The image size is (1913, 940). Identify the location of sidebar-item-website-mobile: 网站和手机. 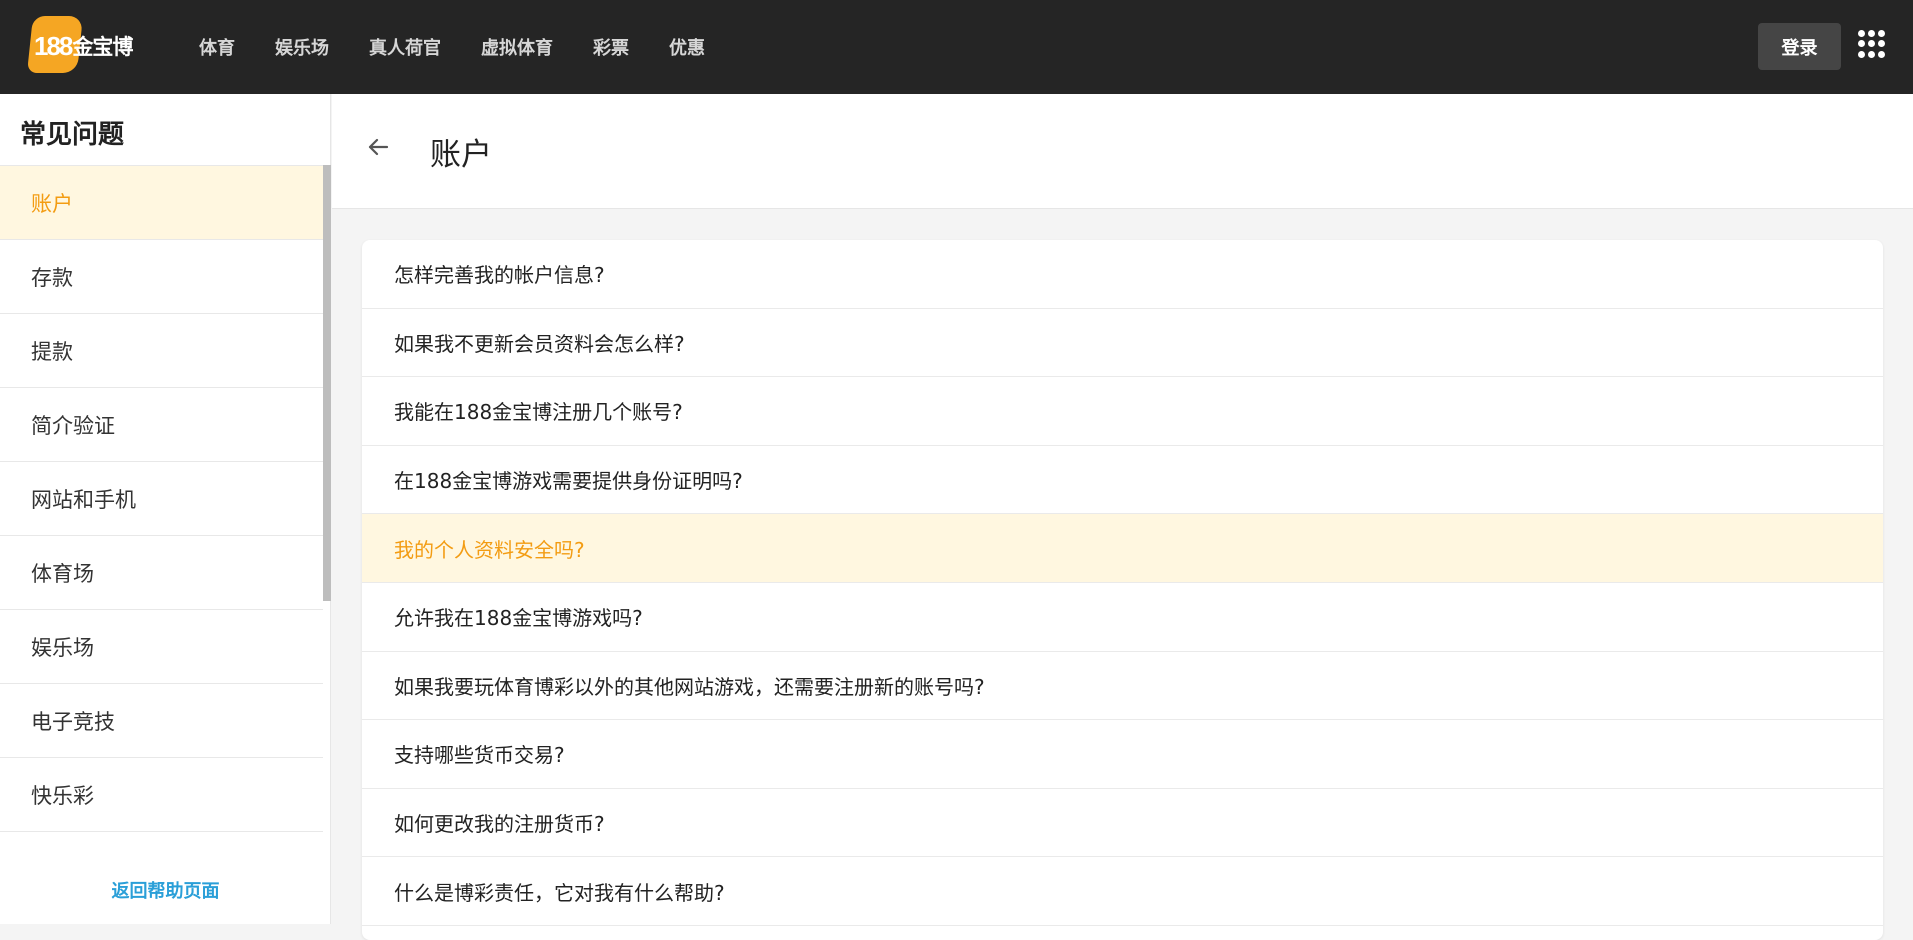
(161, 499).